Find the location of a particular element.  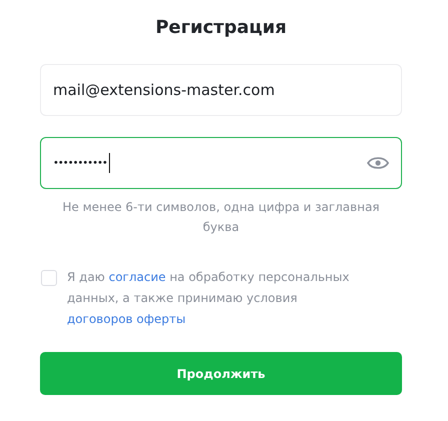

consent-link: согласие is located at coordinates (137, 277).